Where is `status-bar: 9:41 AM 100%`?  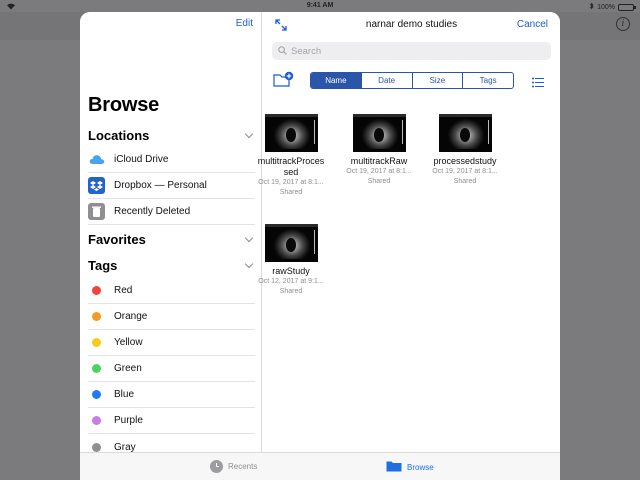 status-bar: 9:41 AM 100% is located at coordinates (320, 6).